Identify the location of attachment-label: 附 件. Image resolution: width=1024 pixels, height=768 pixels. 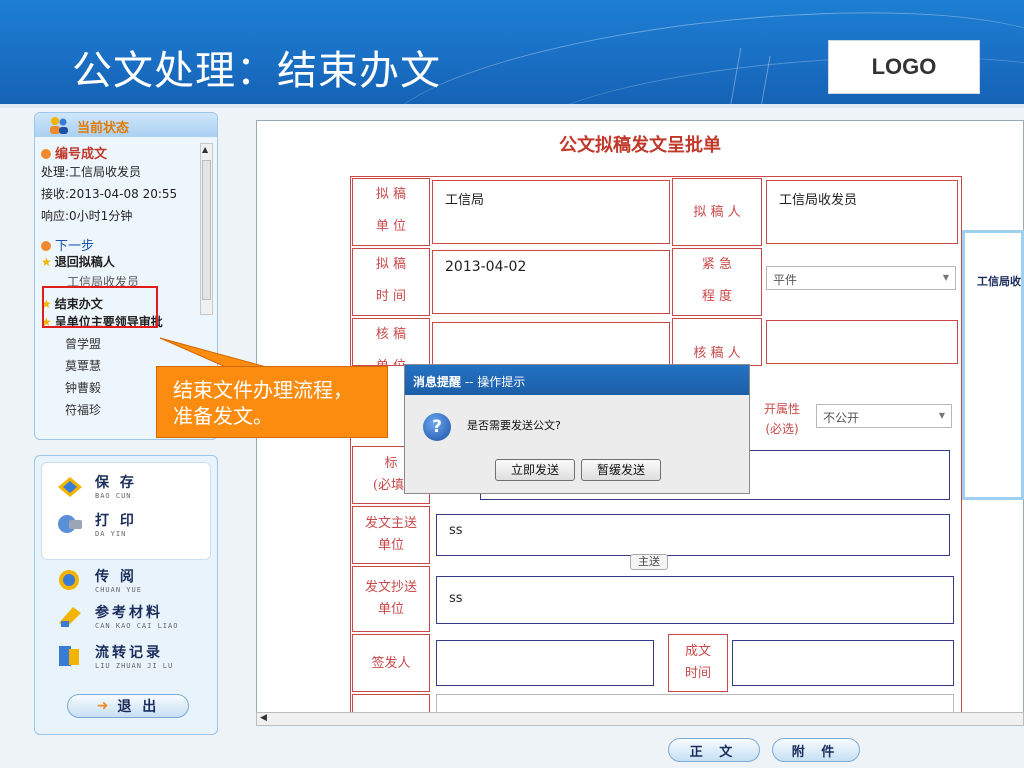
(816, 752).